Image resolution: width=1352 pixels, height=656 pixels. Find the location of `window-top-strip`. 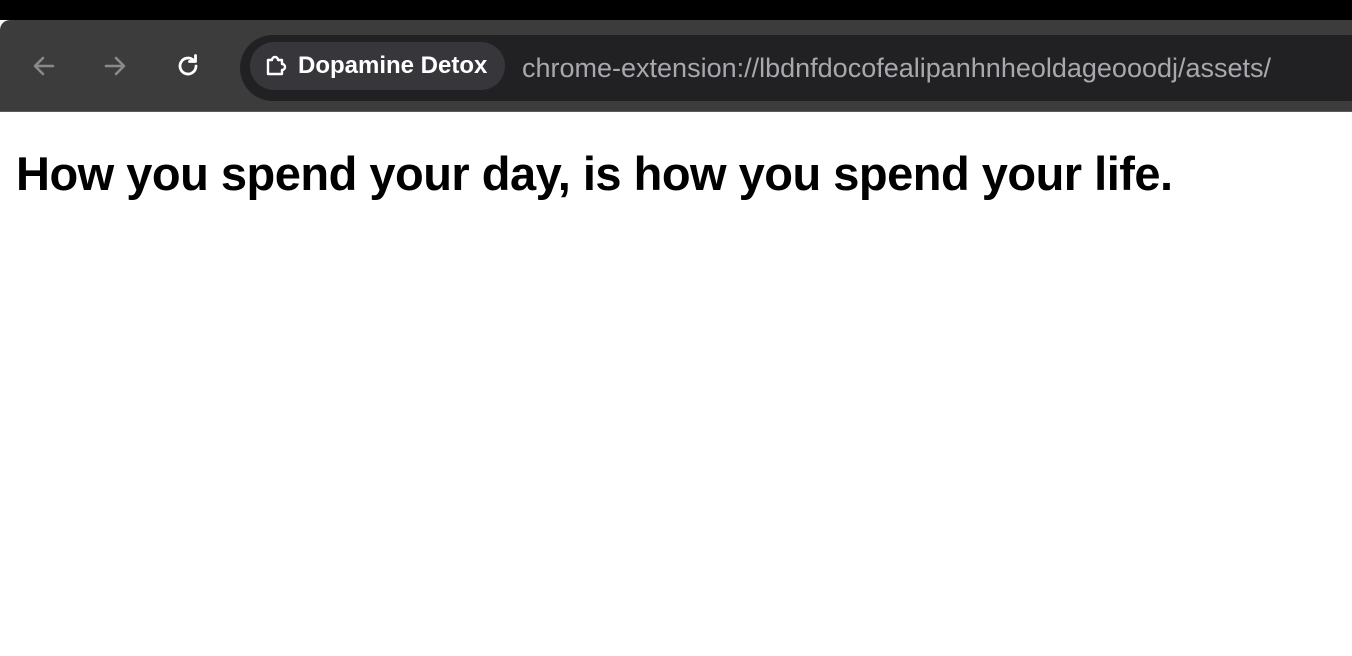

window-top-strip is located at coordinates (676, 10).